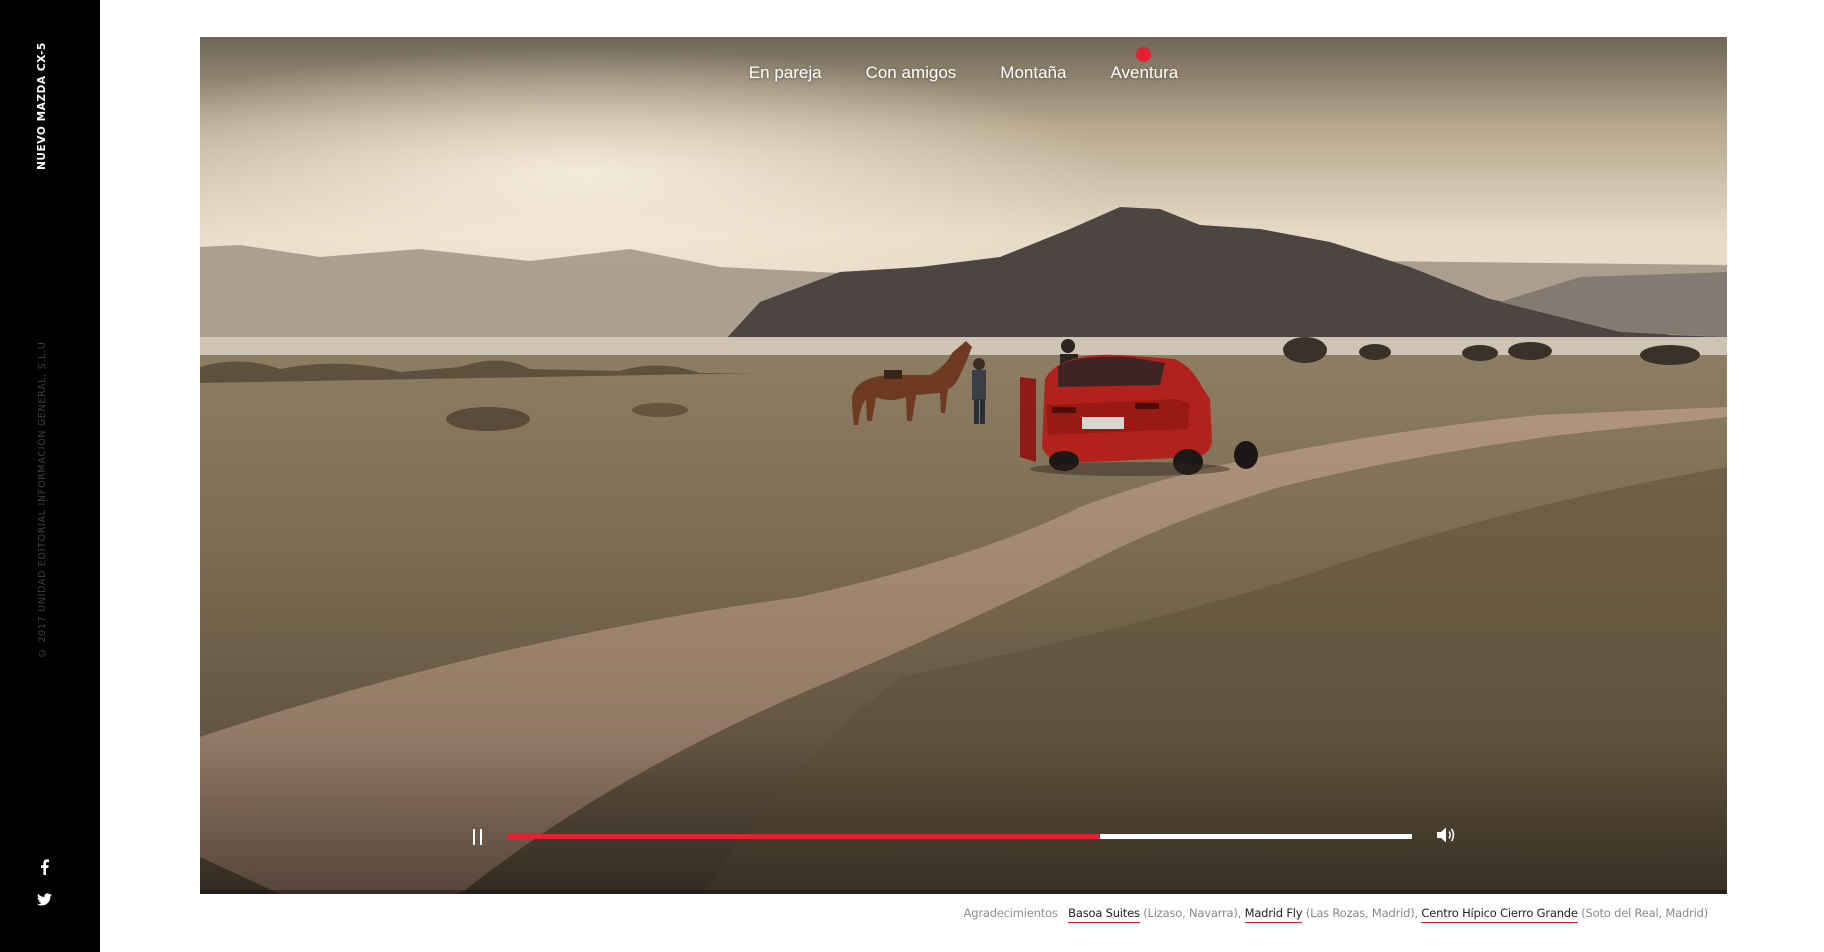 The height and width of the screenshot is (952, 1824). I want to click on facebook-icon, so click(44, 867).